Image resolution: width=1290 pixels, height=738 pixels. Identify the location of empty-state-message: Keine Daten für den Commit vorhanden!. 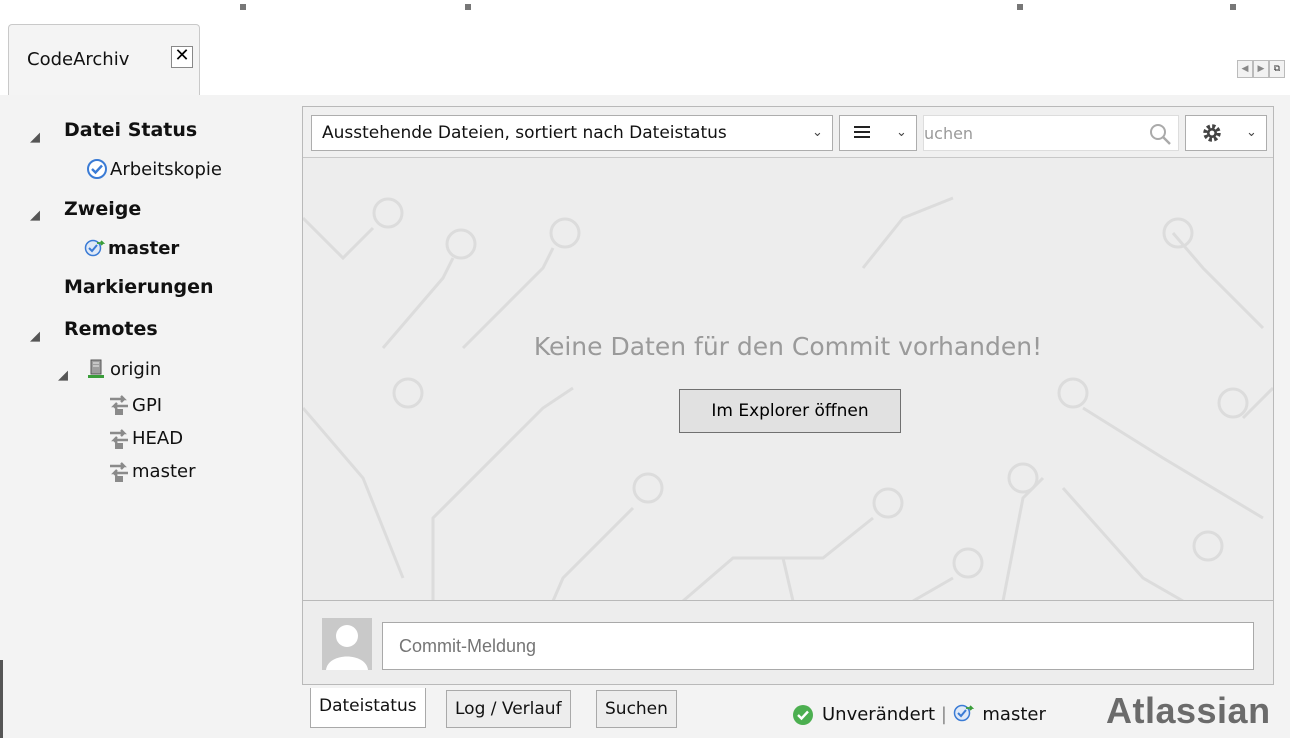
(788, 346).